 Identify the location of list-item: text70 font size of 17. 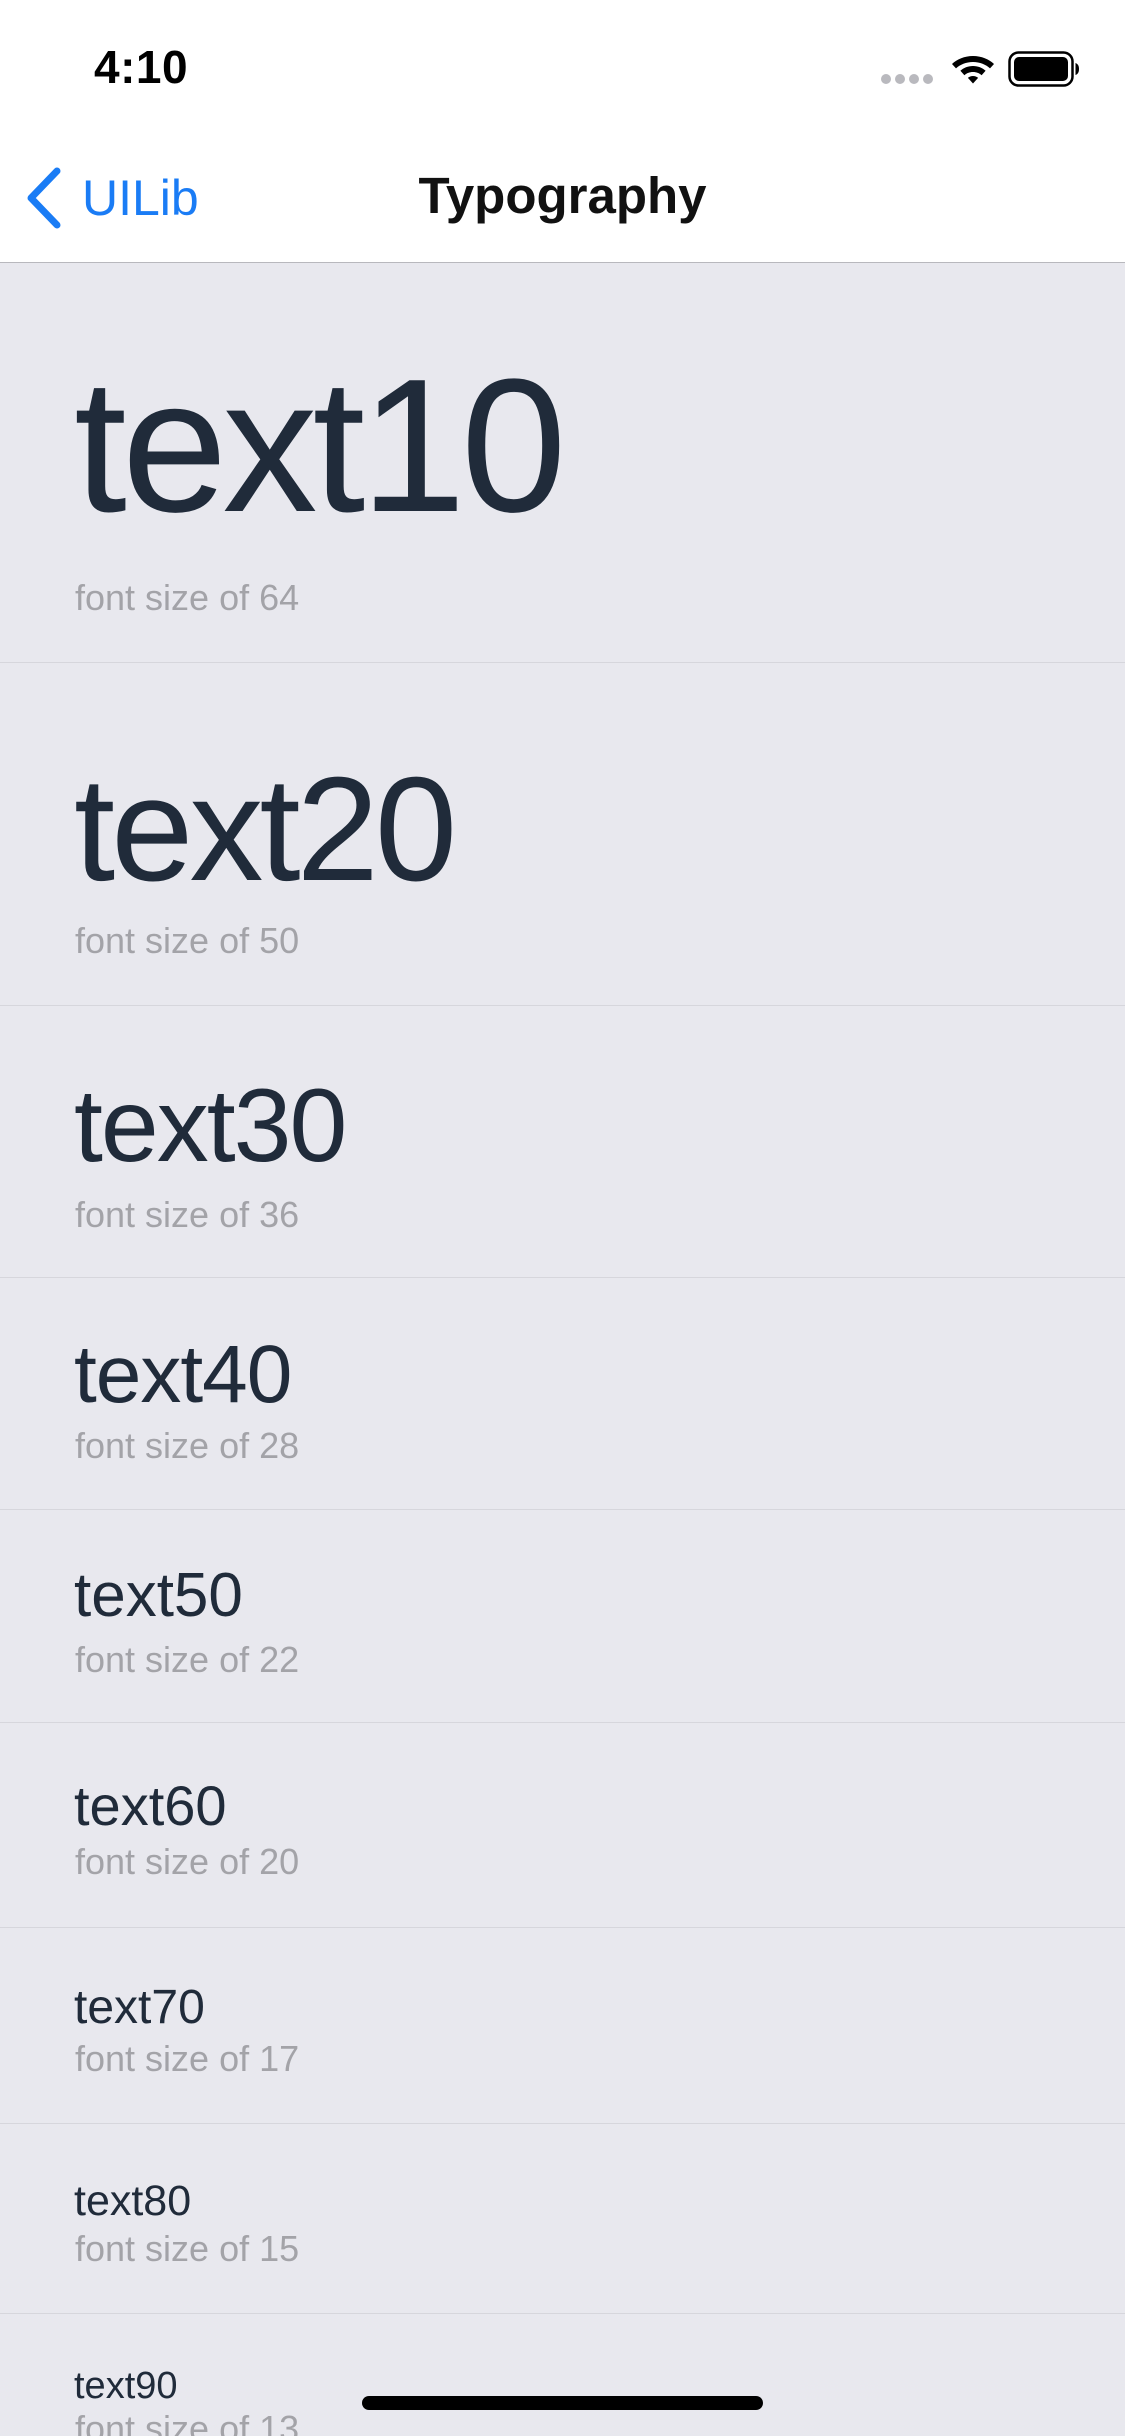
(562, 2026).